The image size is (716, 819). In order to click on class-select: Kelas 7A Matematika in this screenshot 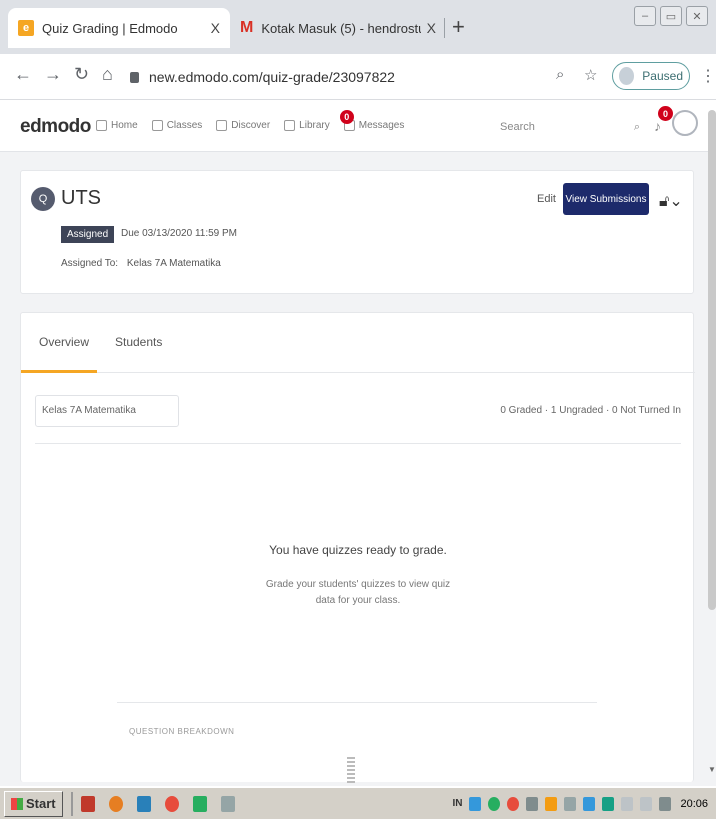, I will do `click(107, 411)`.